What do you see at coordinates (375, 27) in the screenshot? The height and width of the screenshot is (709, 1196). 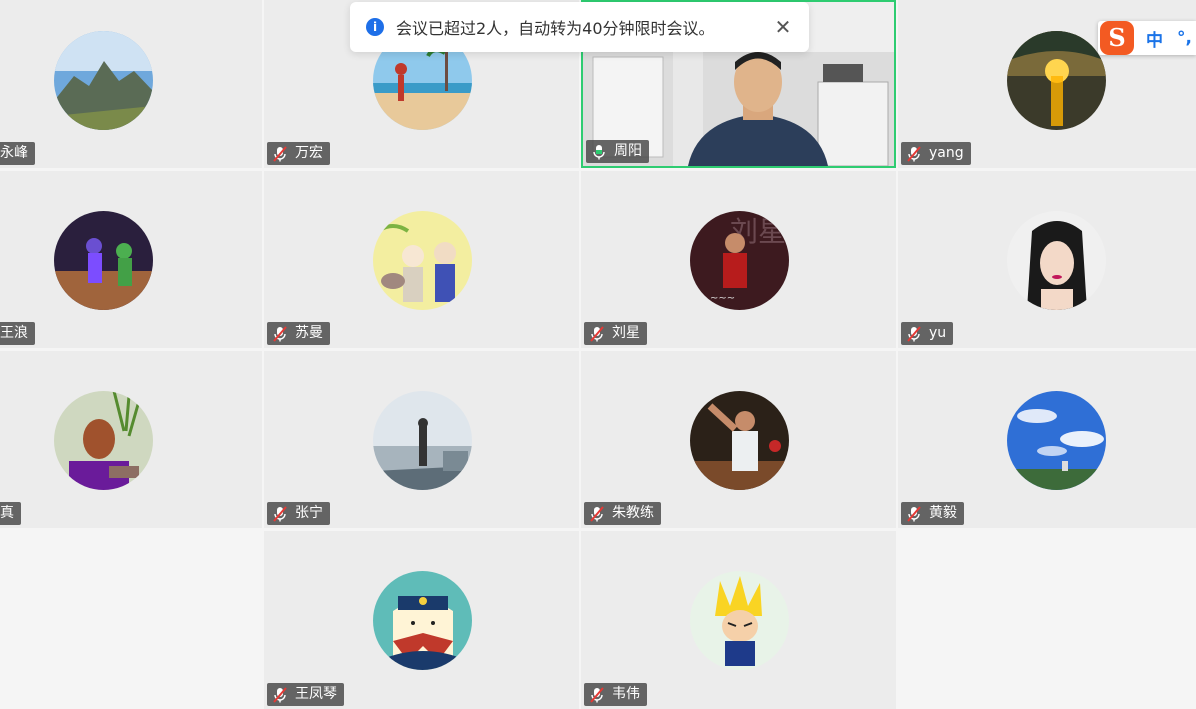 I see `info-icon: i` at bounding box center [375, 27].